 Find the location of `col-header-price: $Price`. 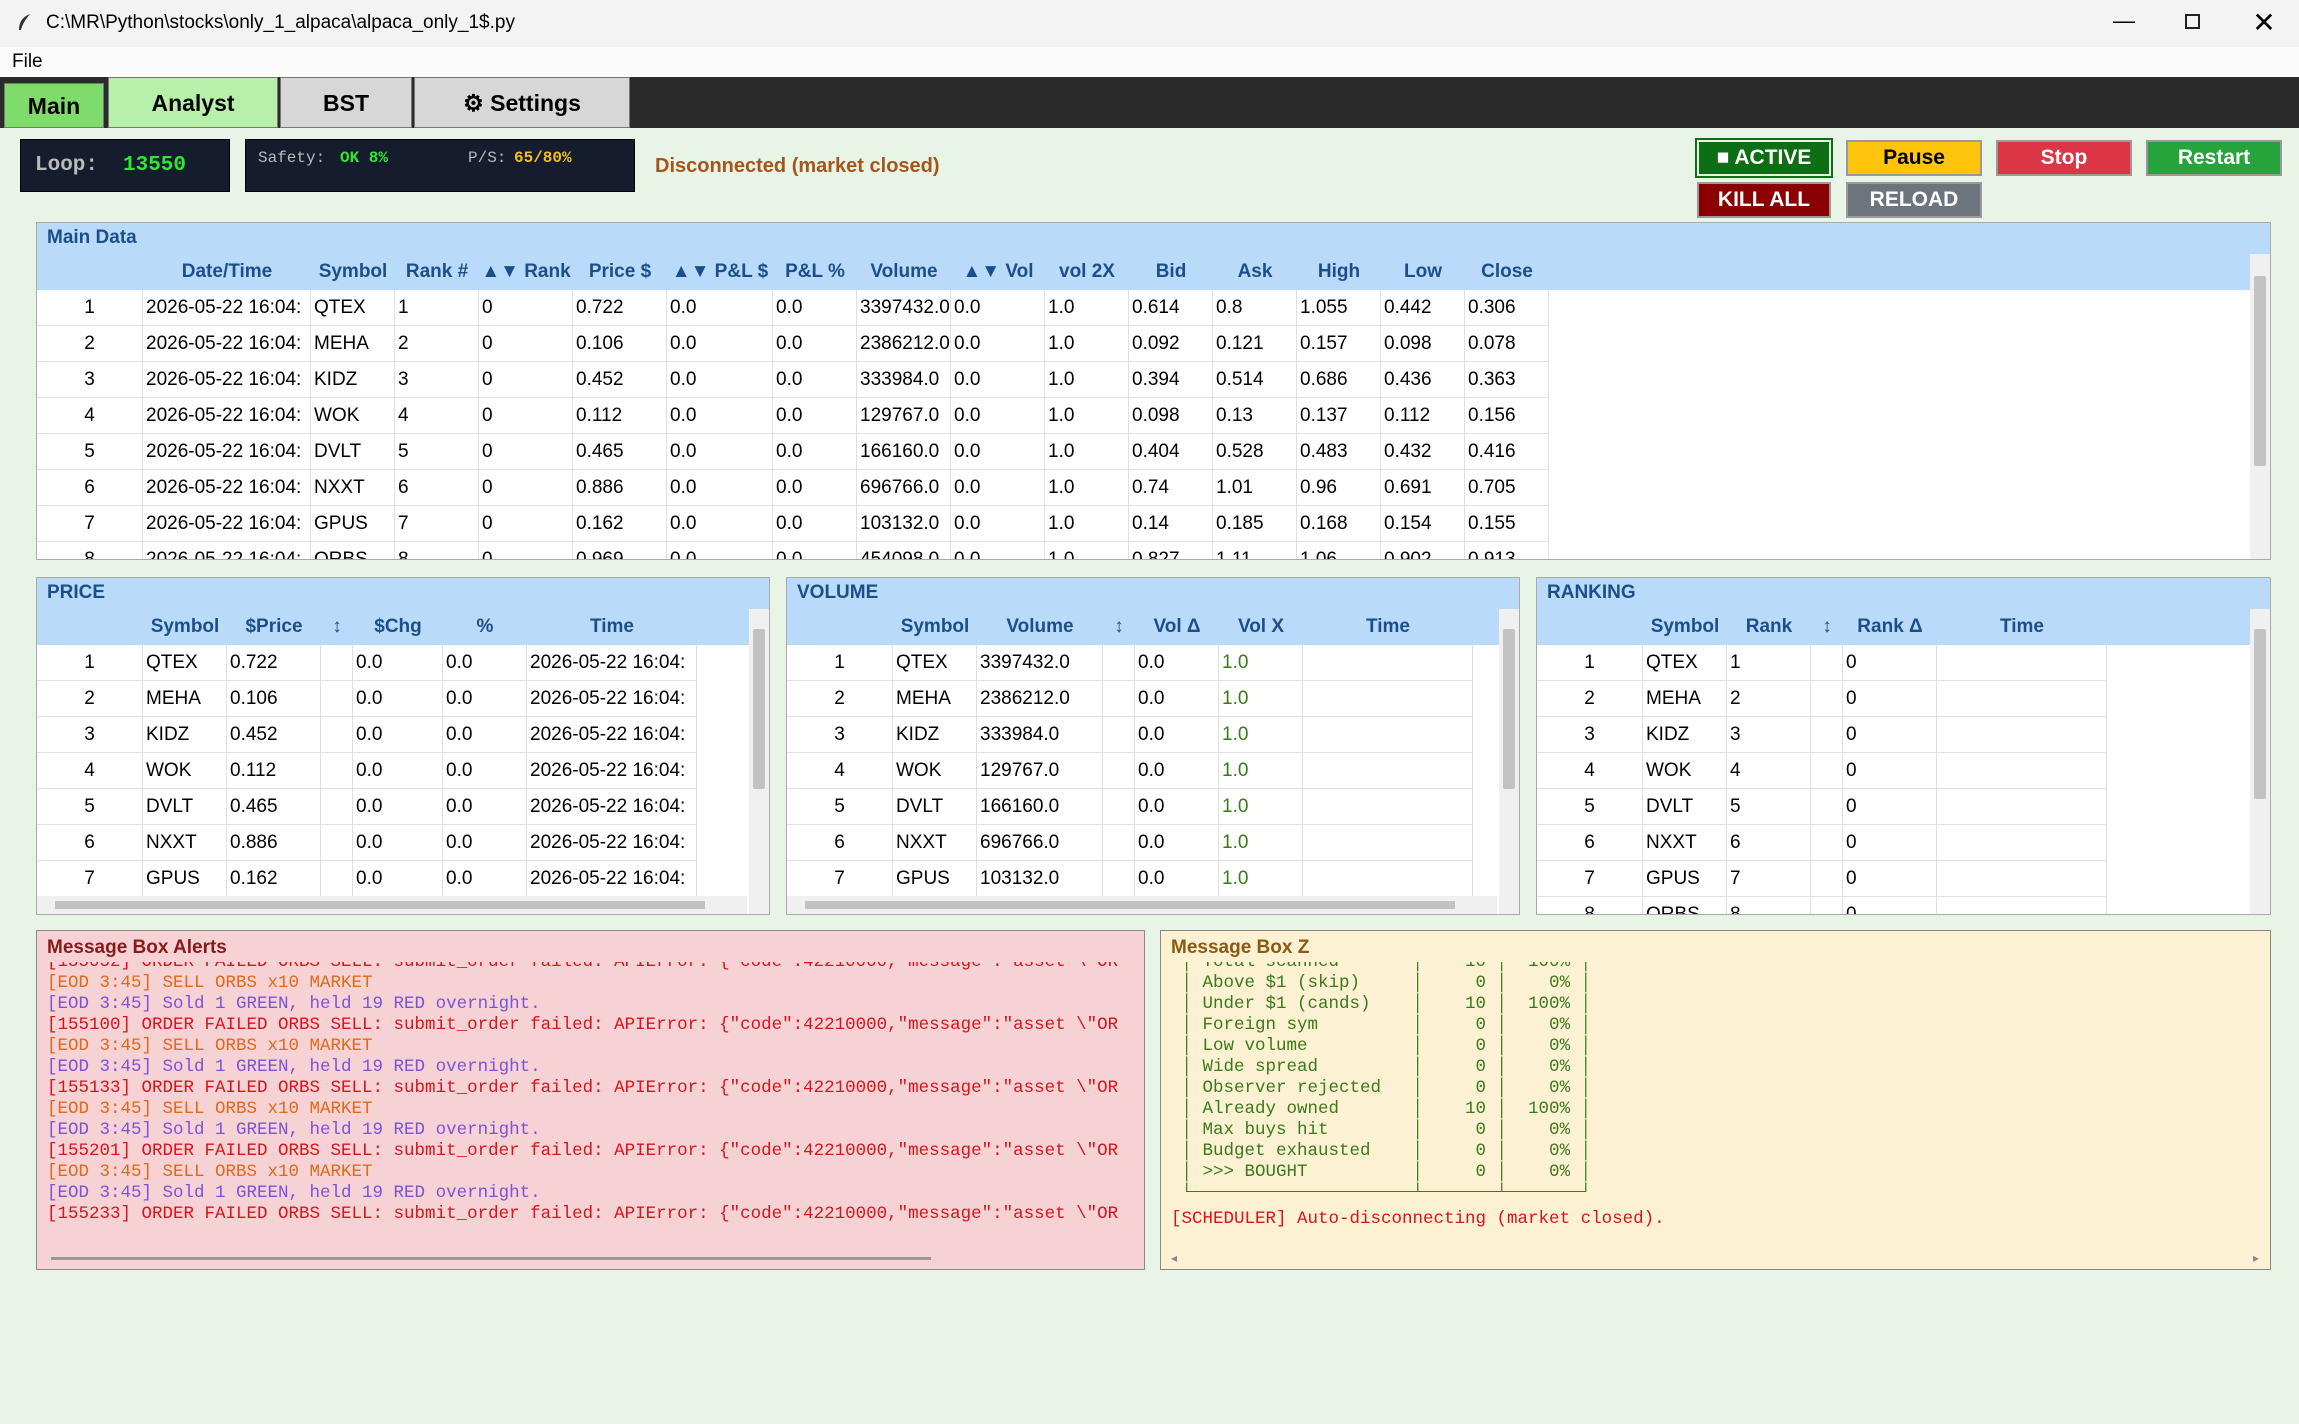

col-header-price: $Price is located at coordinates (274, 627).